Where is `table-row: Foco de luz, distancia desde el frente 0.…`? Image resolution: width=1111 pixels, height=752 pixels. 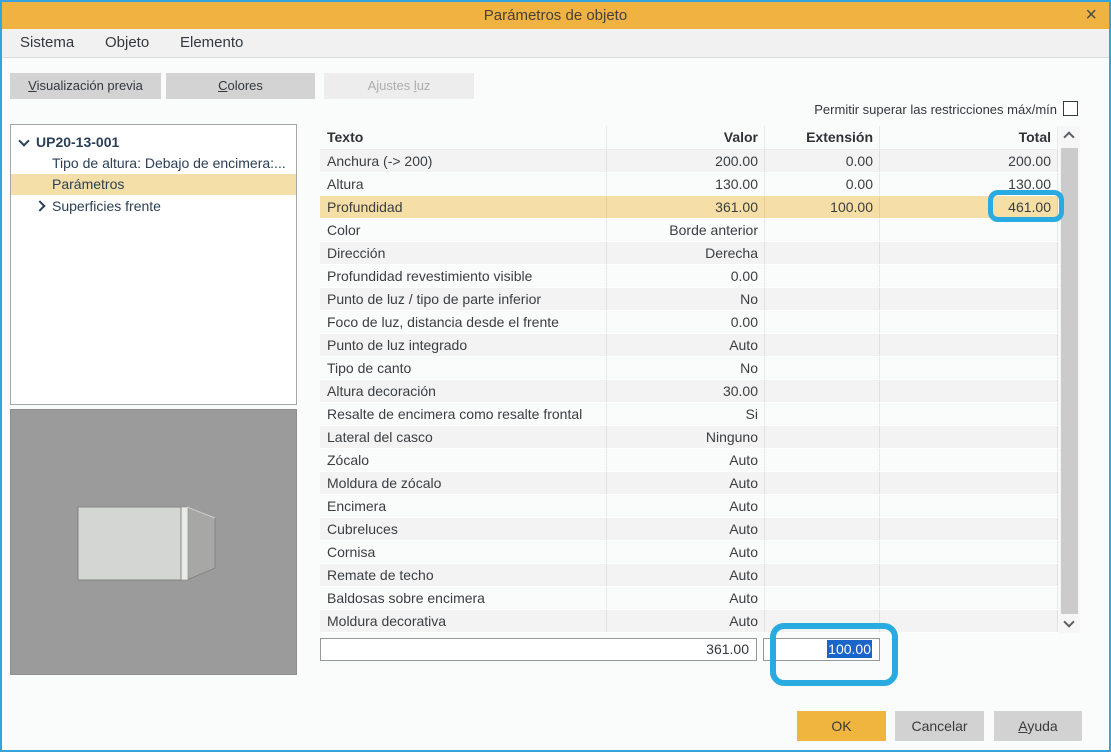 table-row: Foco de luz, distancia desde el frente 0.… is located at coordinates (689, 322).